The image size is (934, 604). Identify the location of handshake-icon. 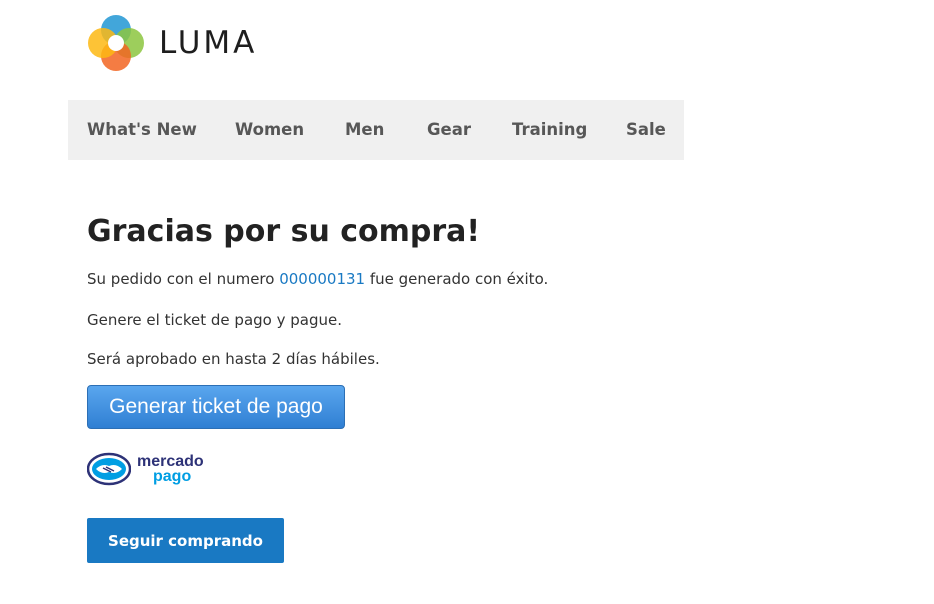
(109, 469).